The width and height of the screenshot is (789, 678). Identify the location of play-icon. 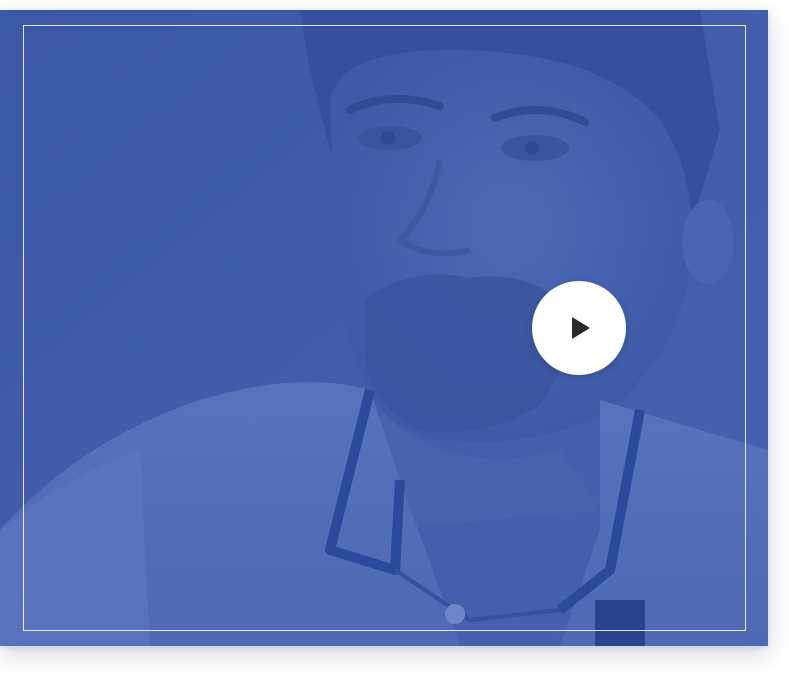
(581, 328).